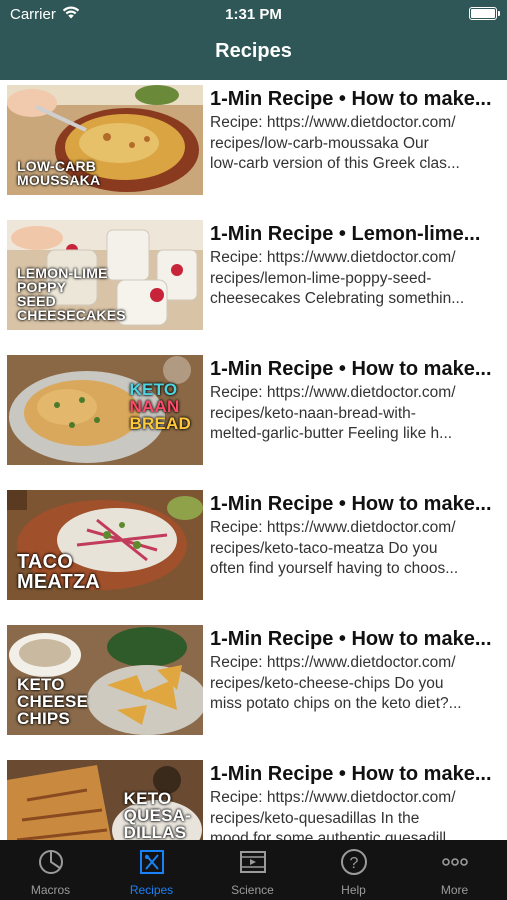 This screenshot has height=900, width=507. Describe the element at coordinates (253, 862) in the screenshot. I see `film-icon` at that location.